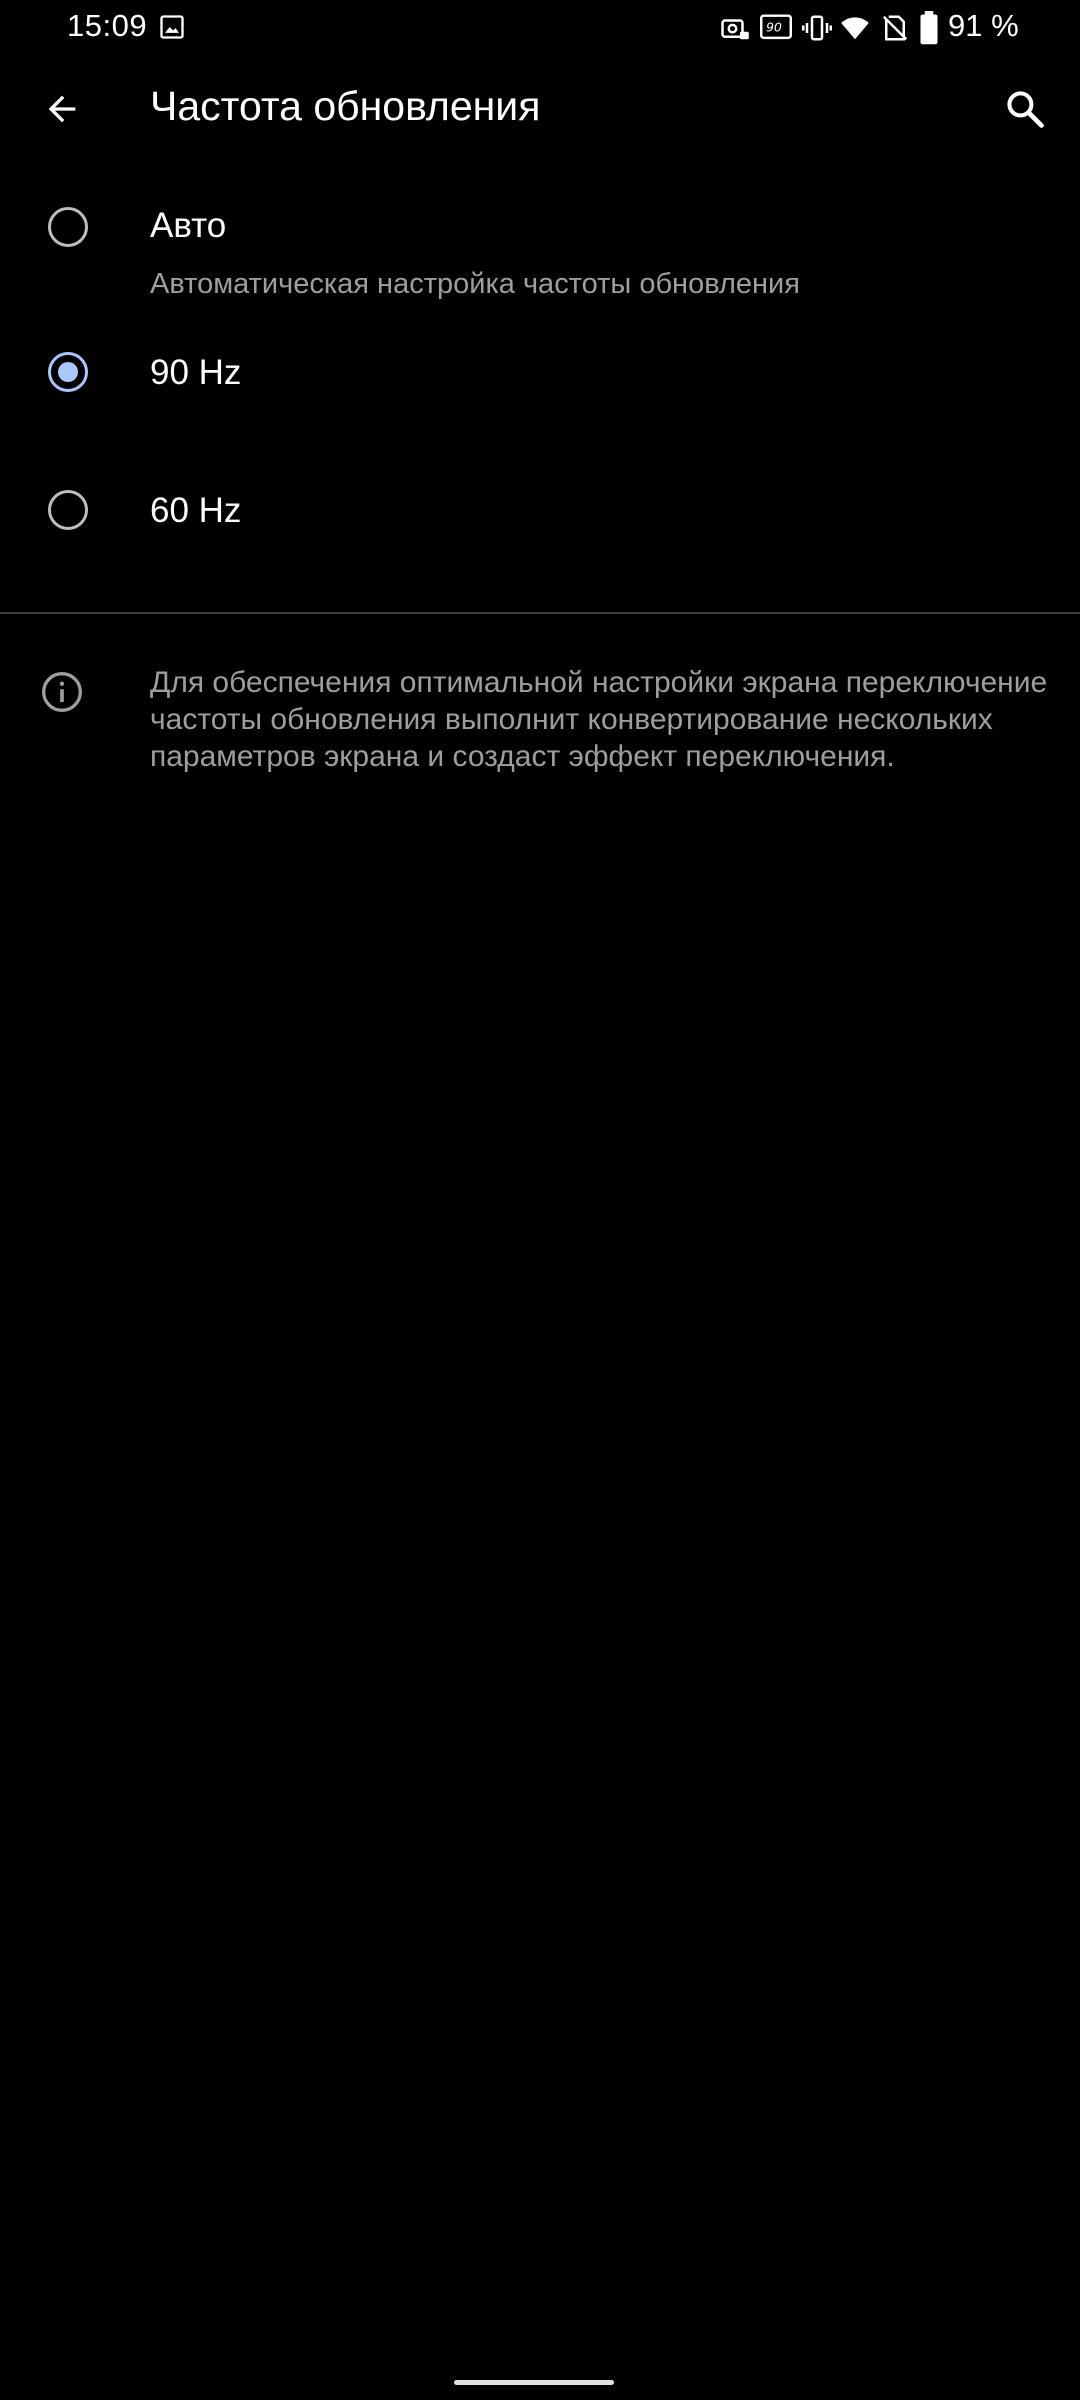 The height and width of the screenshot is (2400, 1080). What do you see at coordinates (68, 227) in the screenshot?
I see `radio-auto` at bounding box center [68, 227].